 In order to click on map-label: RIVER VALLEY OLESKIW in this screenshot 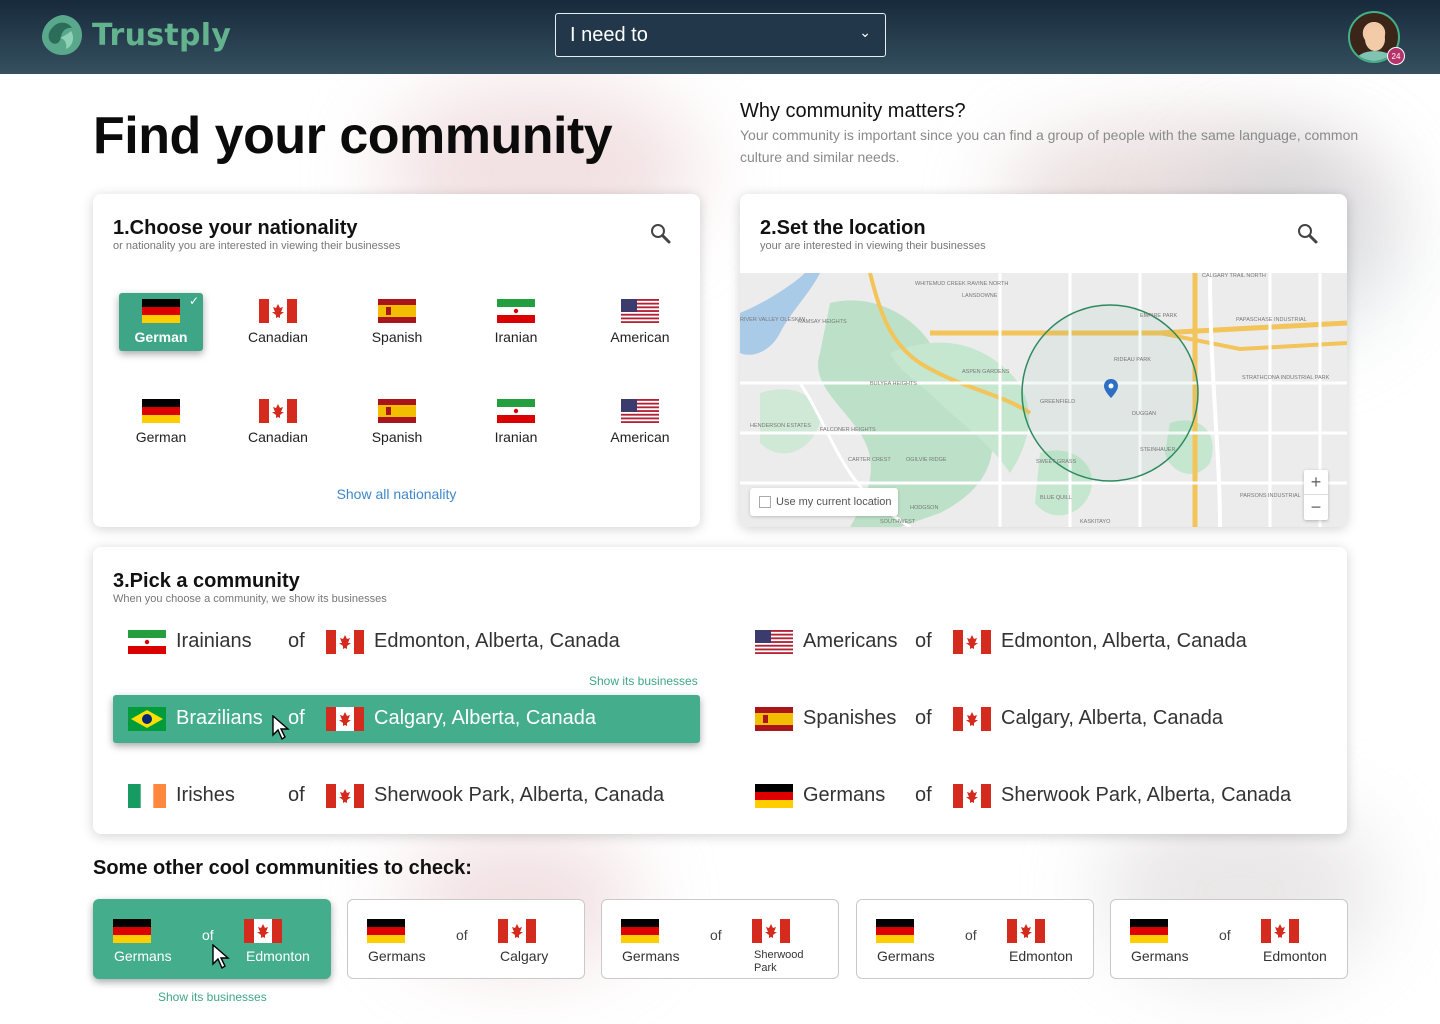, I will do `click(773, 320)`.